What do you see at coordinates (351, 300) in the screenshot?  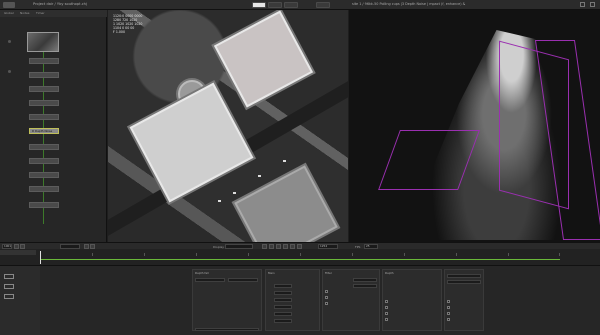 I see `property-group: Filter` at bounding box center [351, 300].